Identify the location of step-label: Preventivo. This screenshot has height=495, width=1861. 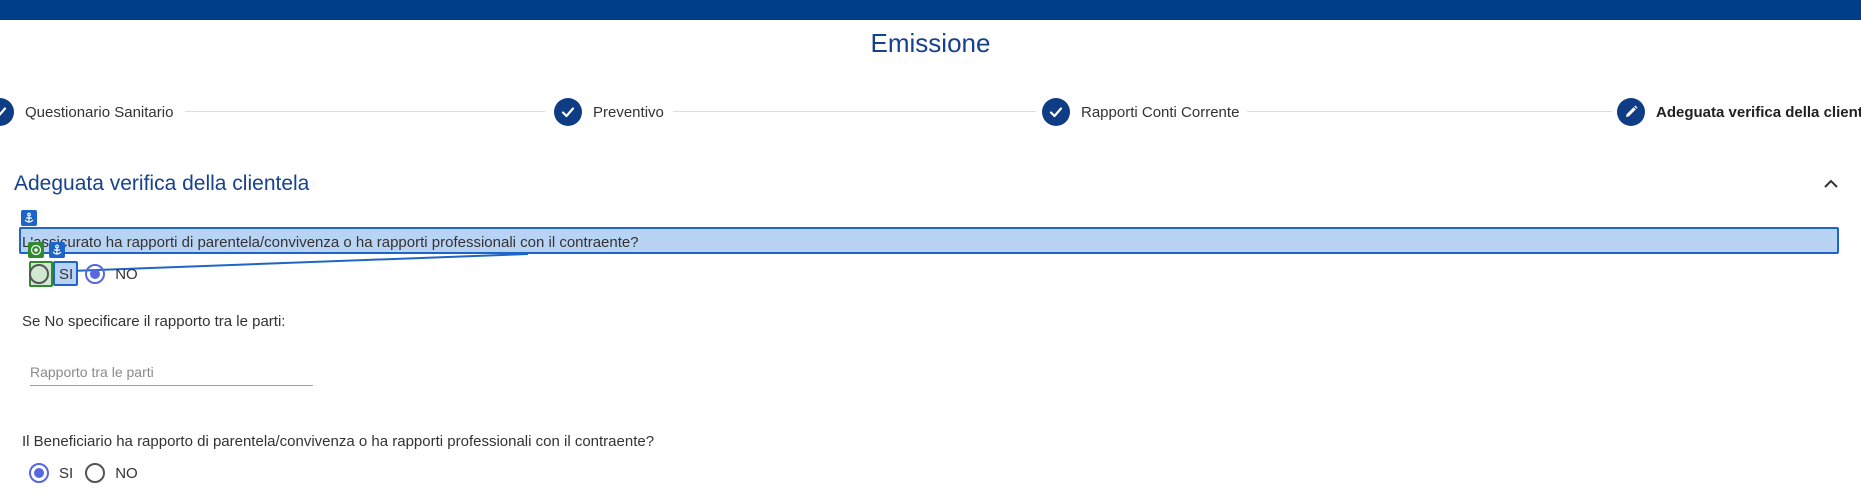
(628, 112).